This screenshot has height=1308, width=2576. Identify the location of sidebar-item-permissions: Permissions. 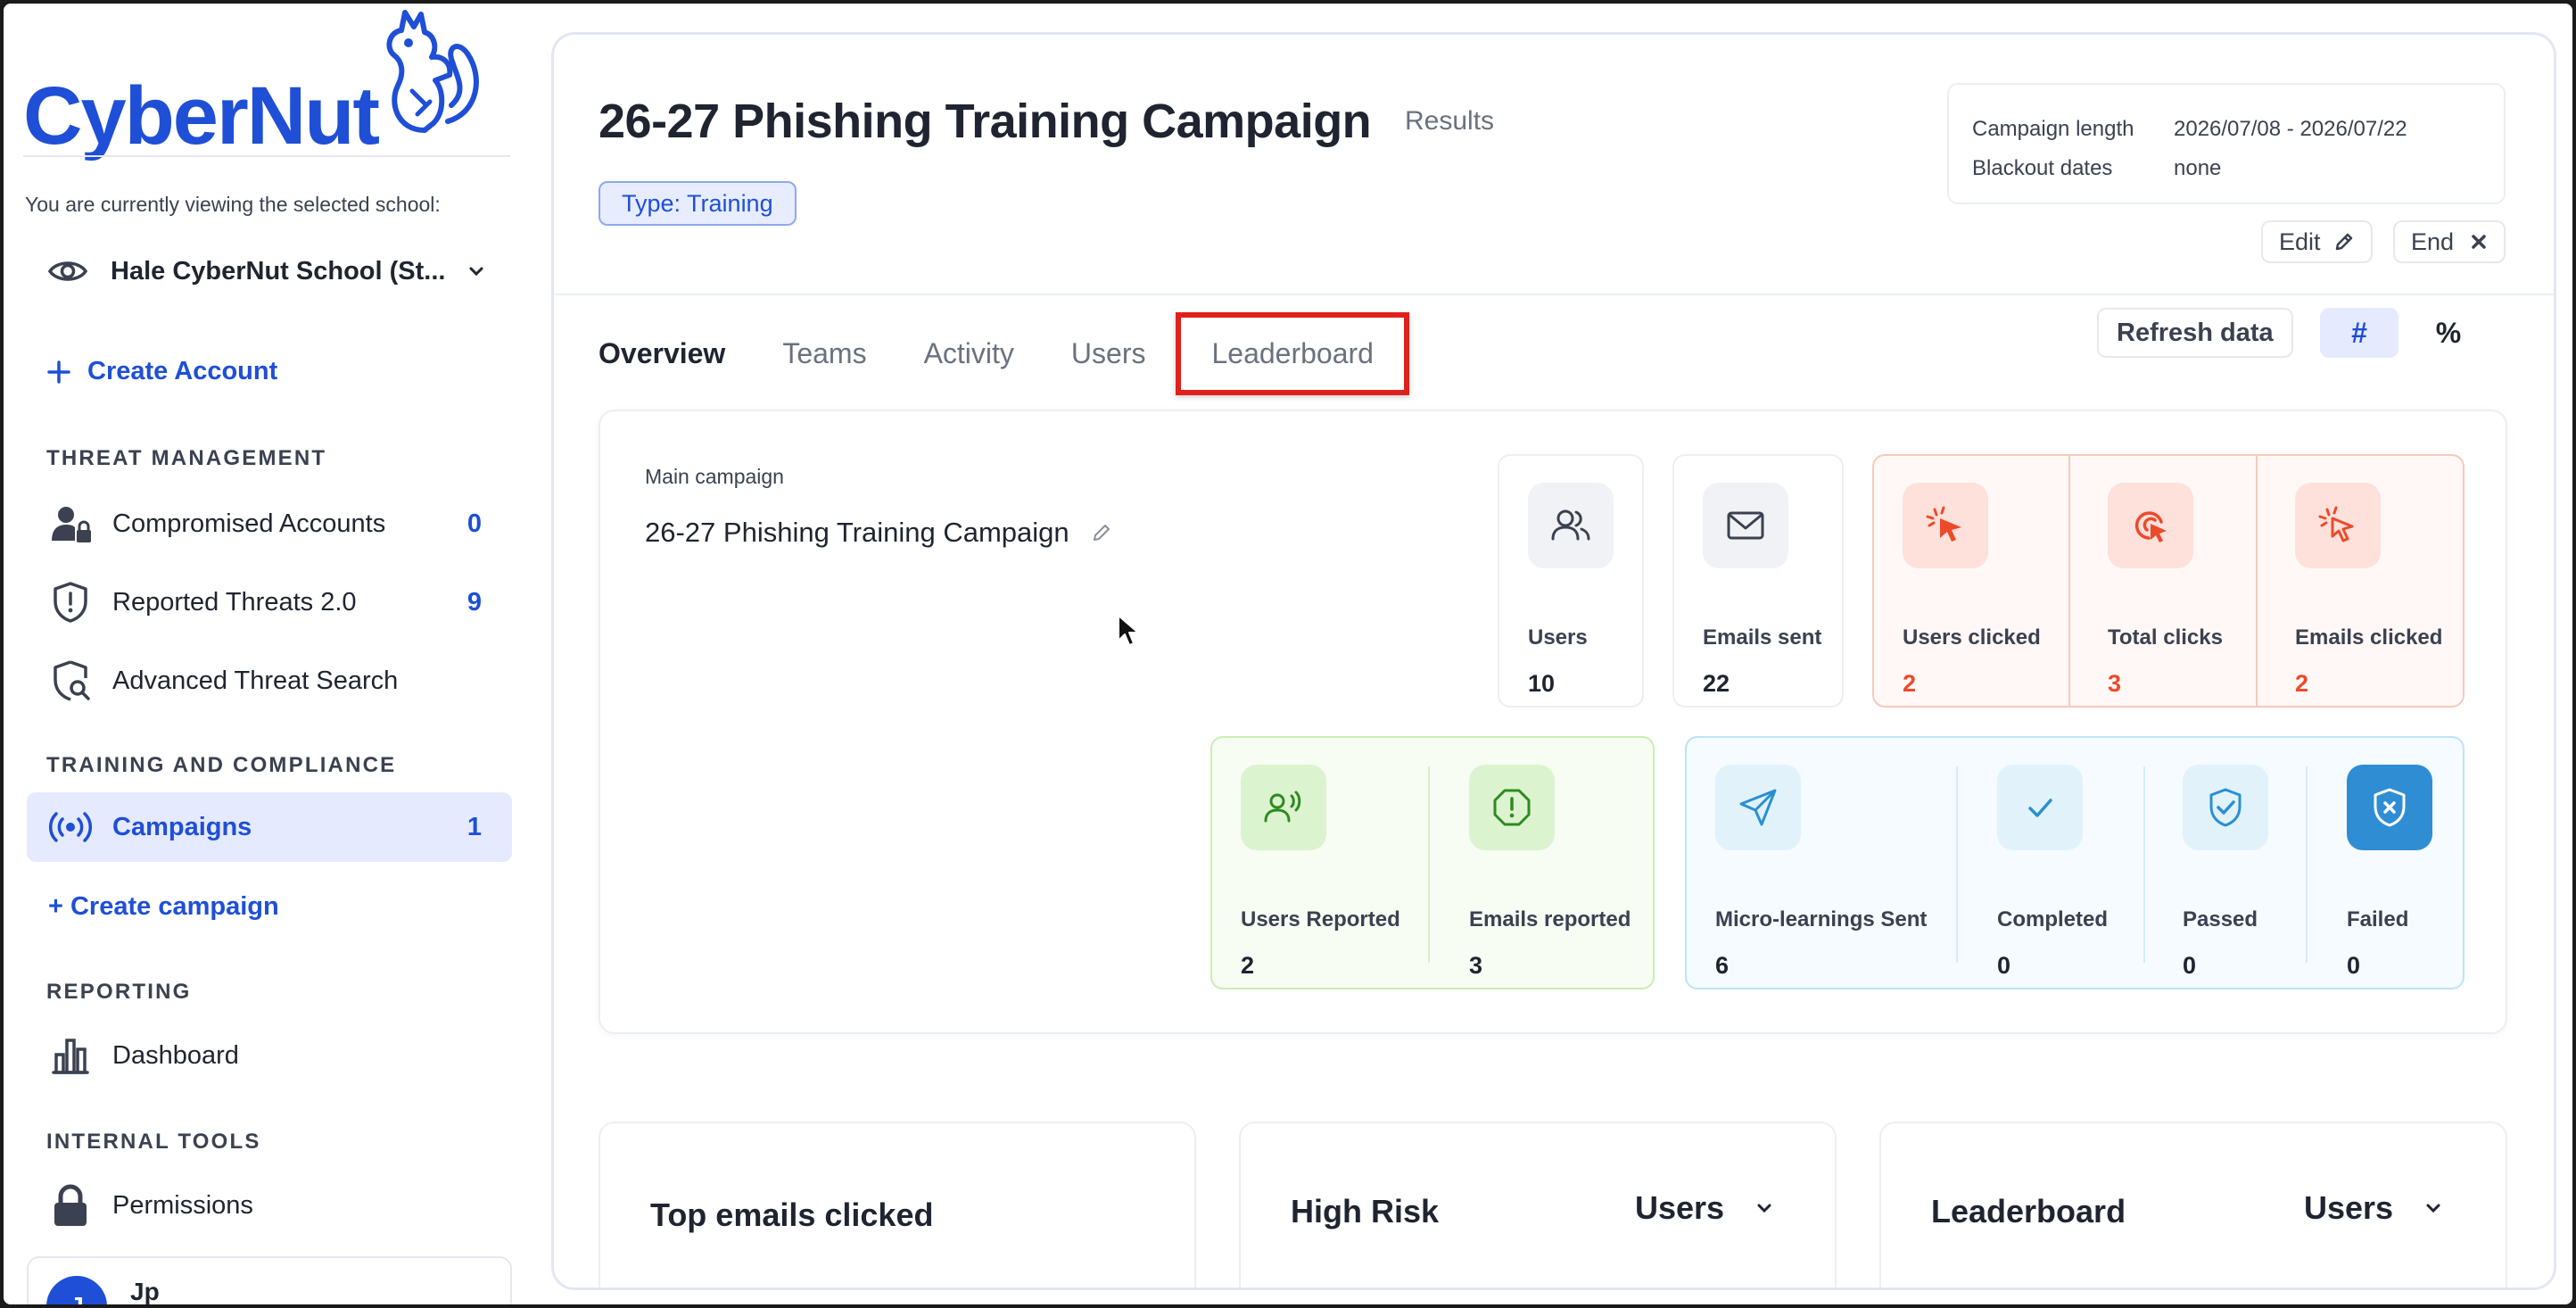
(270, 1205).